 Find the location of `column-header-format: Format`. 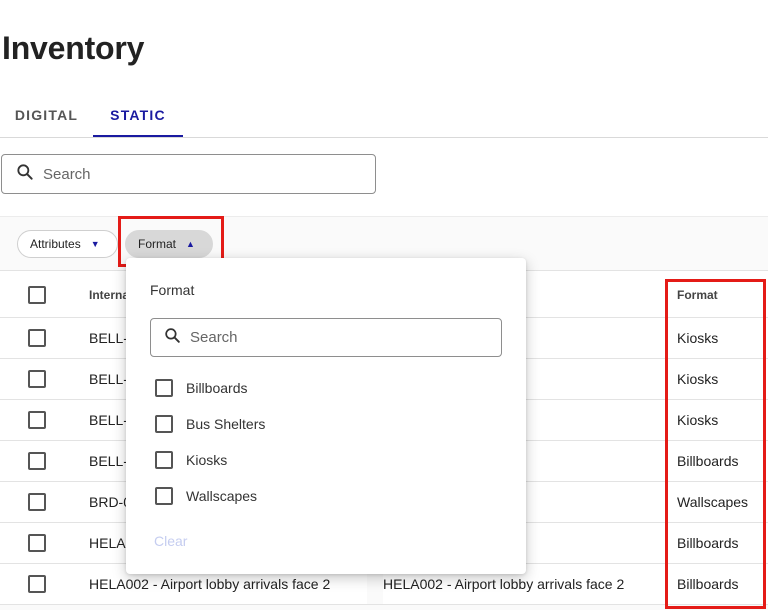

column-header-format: Format is located at coordinates (697, 295).